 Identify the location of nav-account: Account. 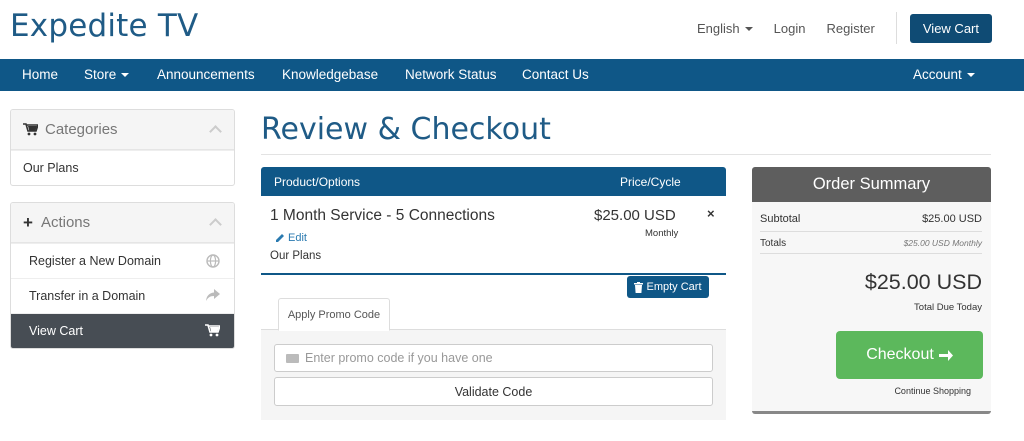
(944, 74).